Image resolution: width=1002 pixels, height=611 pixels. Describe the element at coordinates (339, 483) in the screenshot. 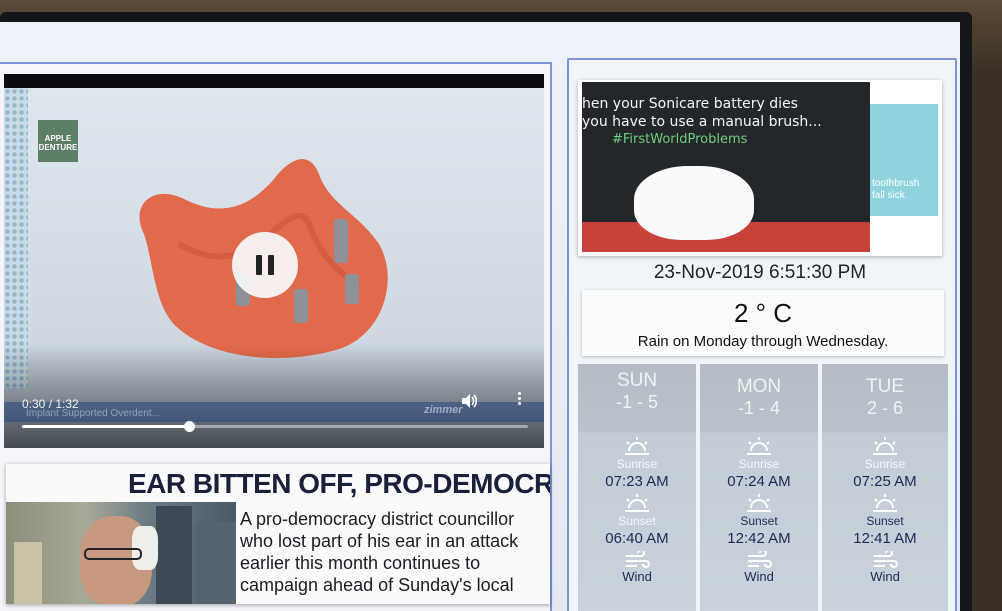

I see `news-headline: EAR BITTEN OFF, PRO-DEMOCR` at that location.